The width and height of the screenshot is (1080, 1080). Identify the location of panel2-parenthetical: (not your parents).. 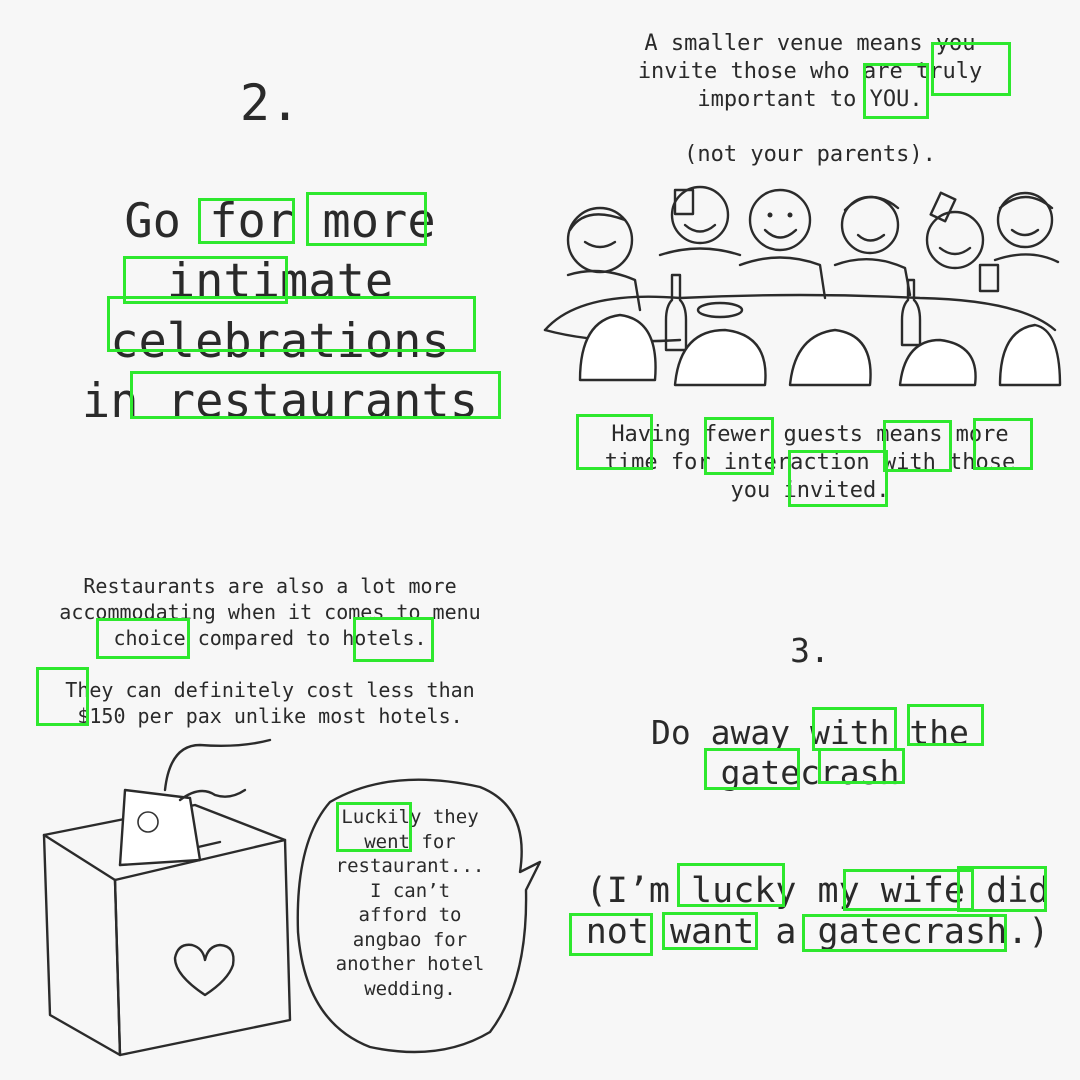
(810, 154).